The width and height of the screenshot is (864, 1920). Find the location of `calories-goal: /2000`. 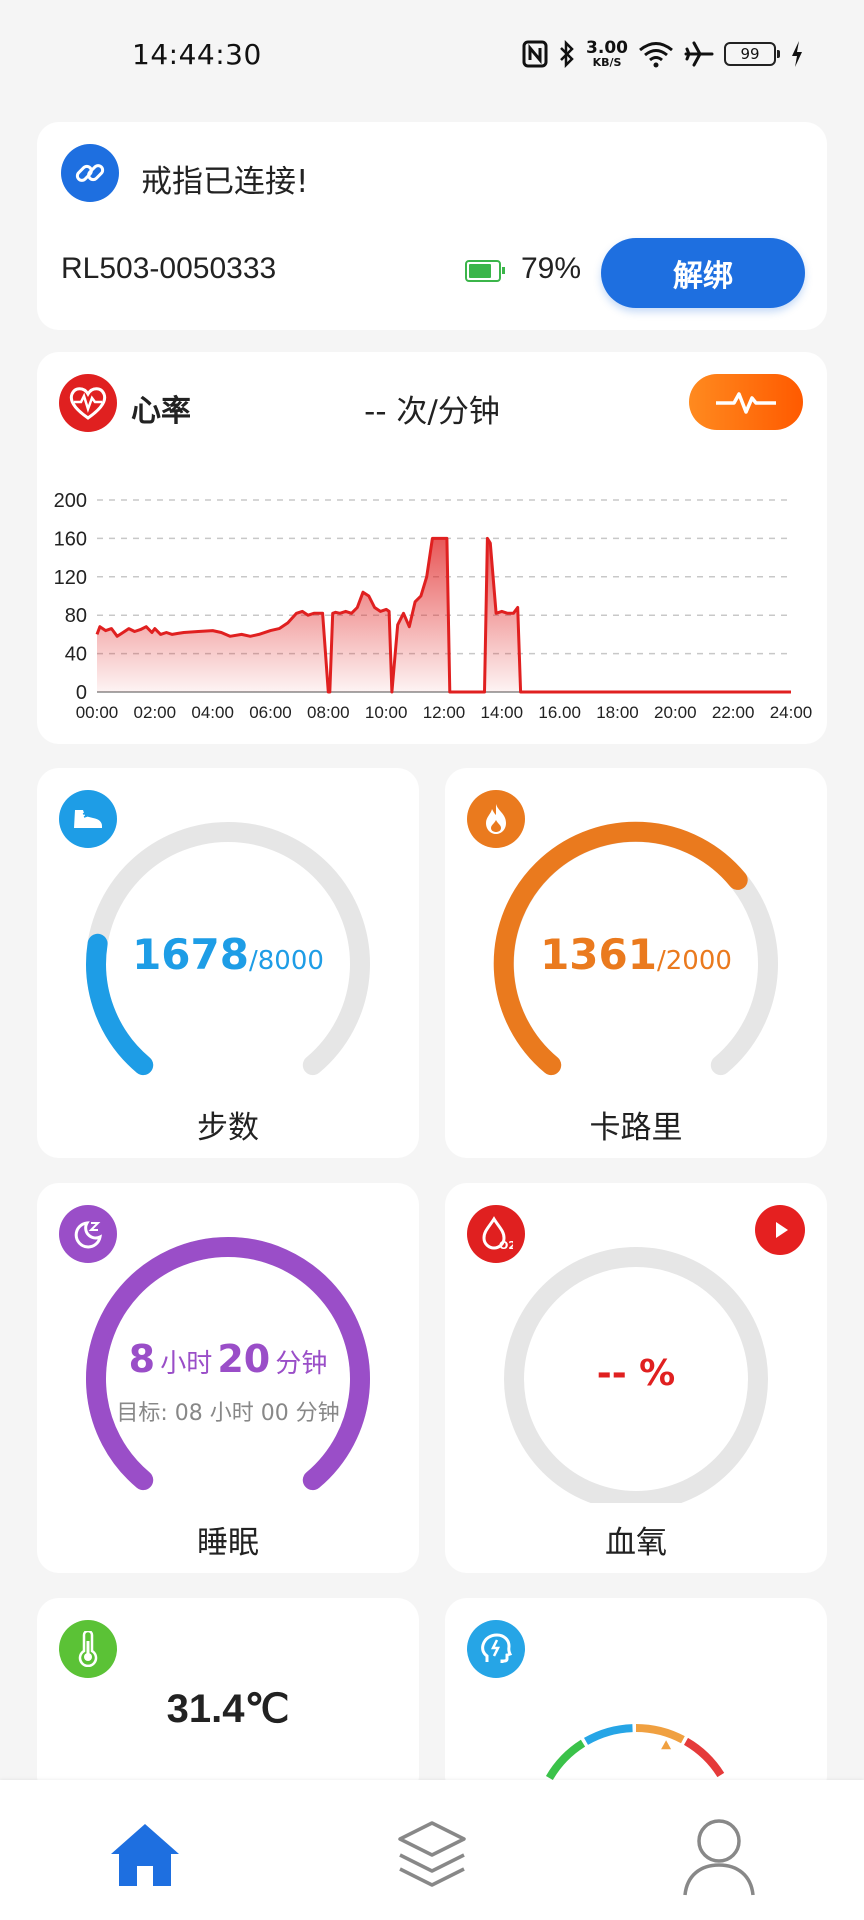

calories-goal: /2000 is located at coordinates (694, 961).